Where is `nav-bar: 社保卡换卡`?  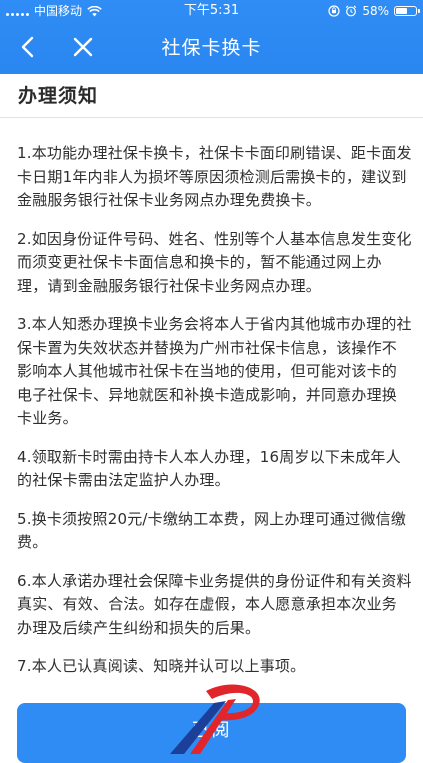 nav-bar: 社保卡换卡 is located at coordinates (211, 47).